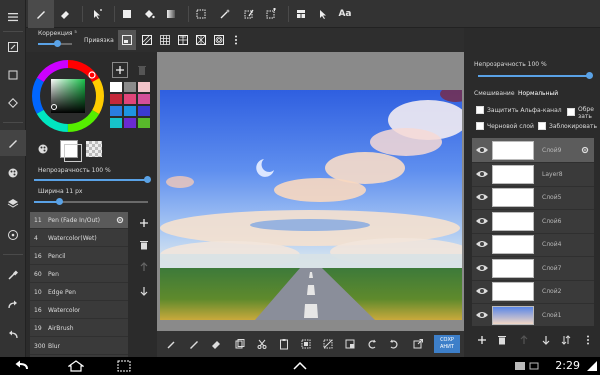 Image resolution: width=600 pixels, height=375 pixels. I want to click on layer-row: Слой7, so click(533, 268).